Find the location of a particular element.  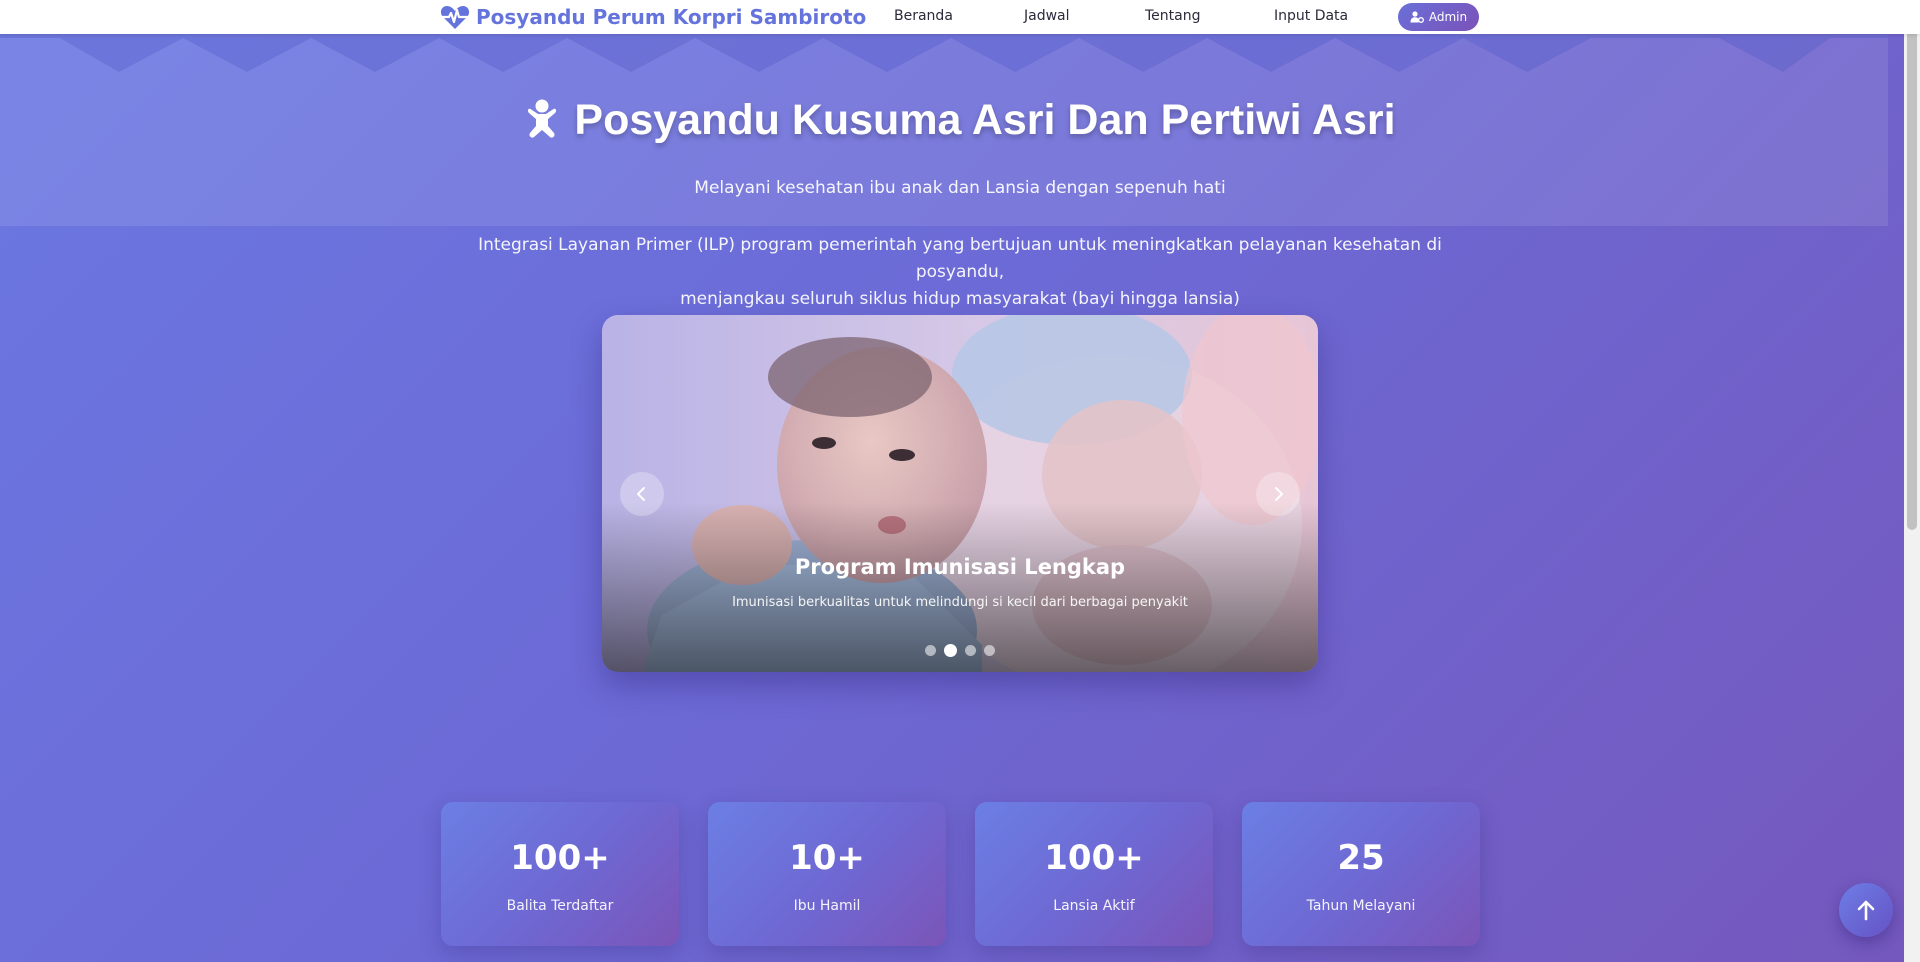

chevron-right-icon is located at coordinates (1279, 494).